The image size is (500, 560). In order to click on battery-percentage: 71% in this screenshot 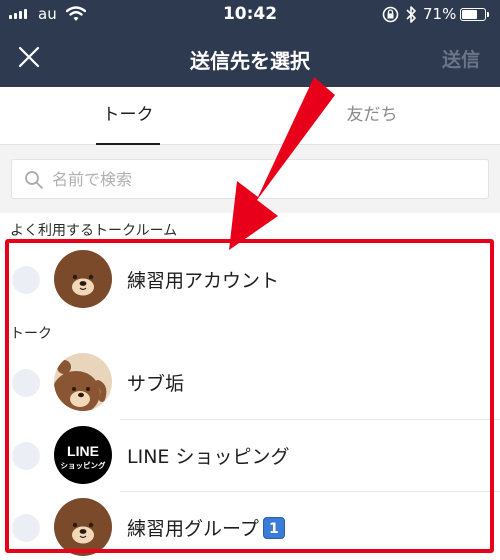, I will do `click(440, 14)`.